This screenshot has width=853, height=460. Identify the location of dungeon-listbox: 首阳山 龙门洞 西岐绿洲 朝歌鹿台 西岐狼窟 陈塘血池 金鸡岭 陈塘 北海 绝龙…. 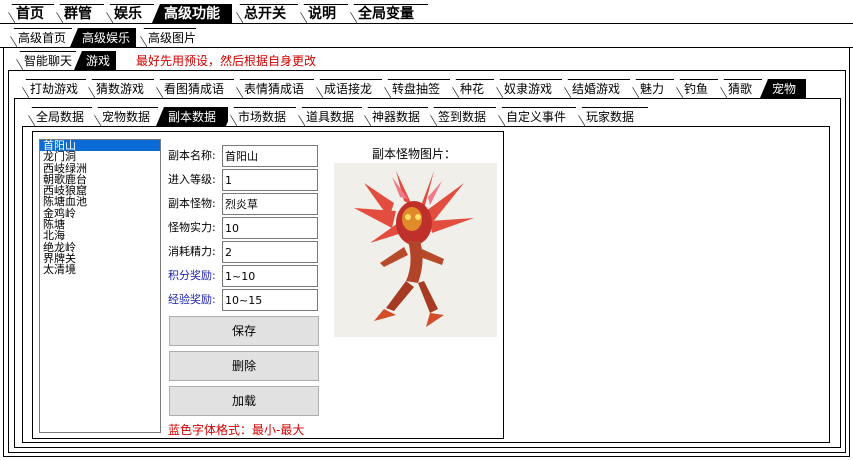
(100, 286).